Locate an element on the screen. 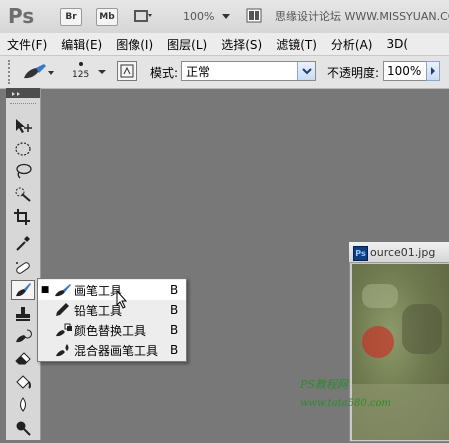  mode-select: 正常 is located at coordinates (248, 71).